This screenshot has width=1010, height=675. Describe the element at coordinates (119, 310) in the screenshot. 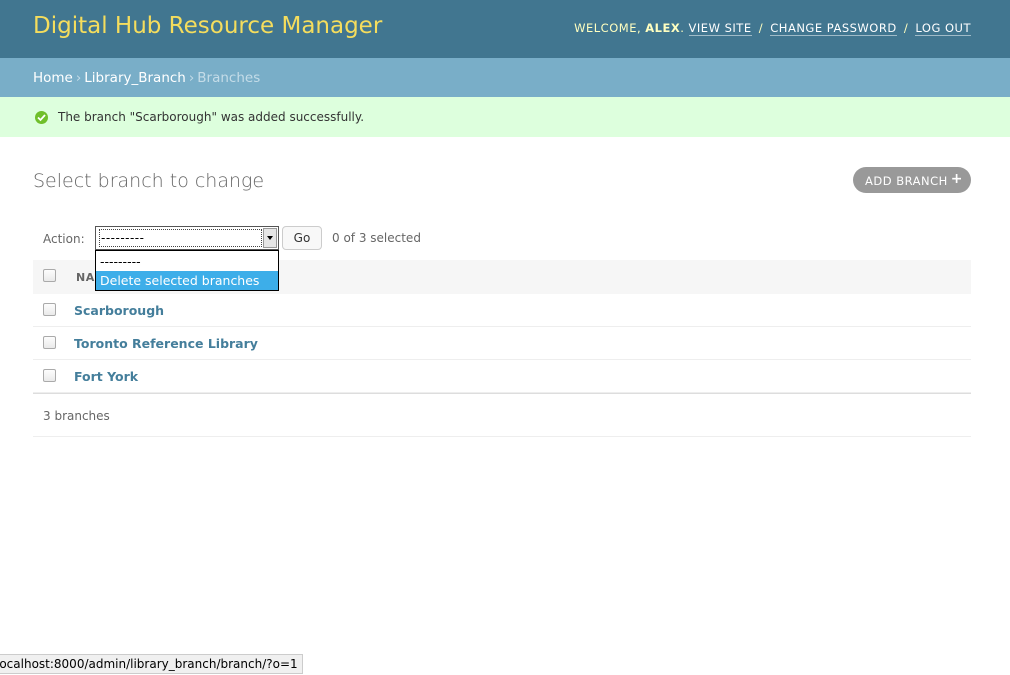

I see `branch-link: Scarborough` at that location.